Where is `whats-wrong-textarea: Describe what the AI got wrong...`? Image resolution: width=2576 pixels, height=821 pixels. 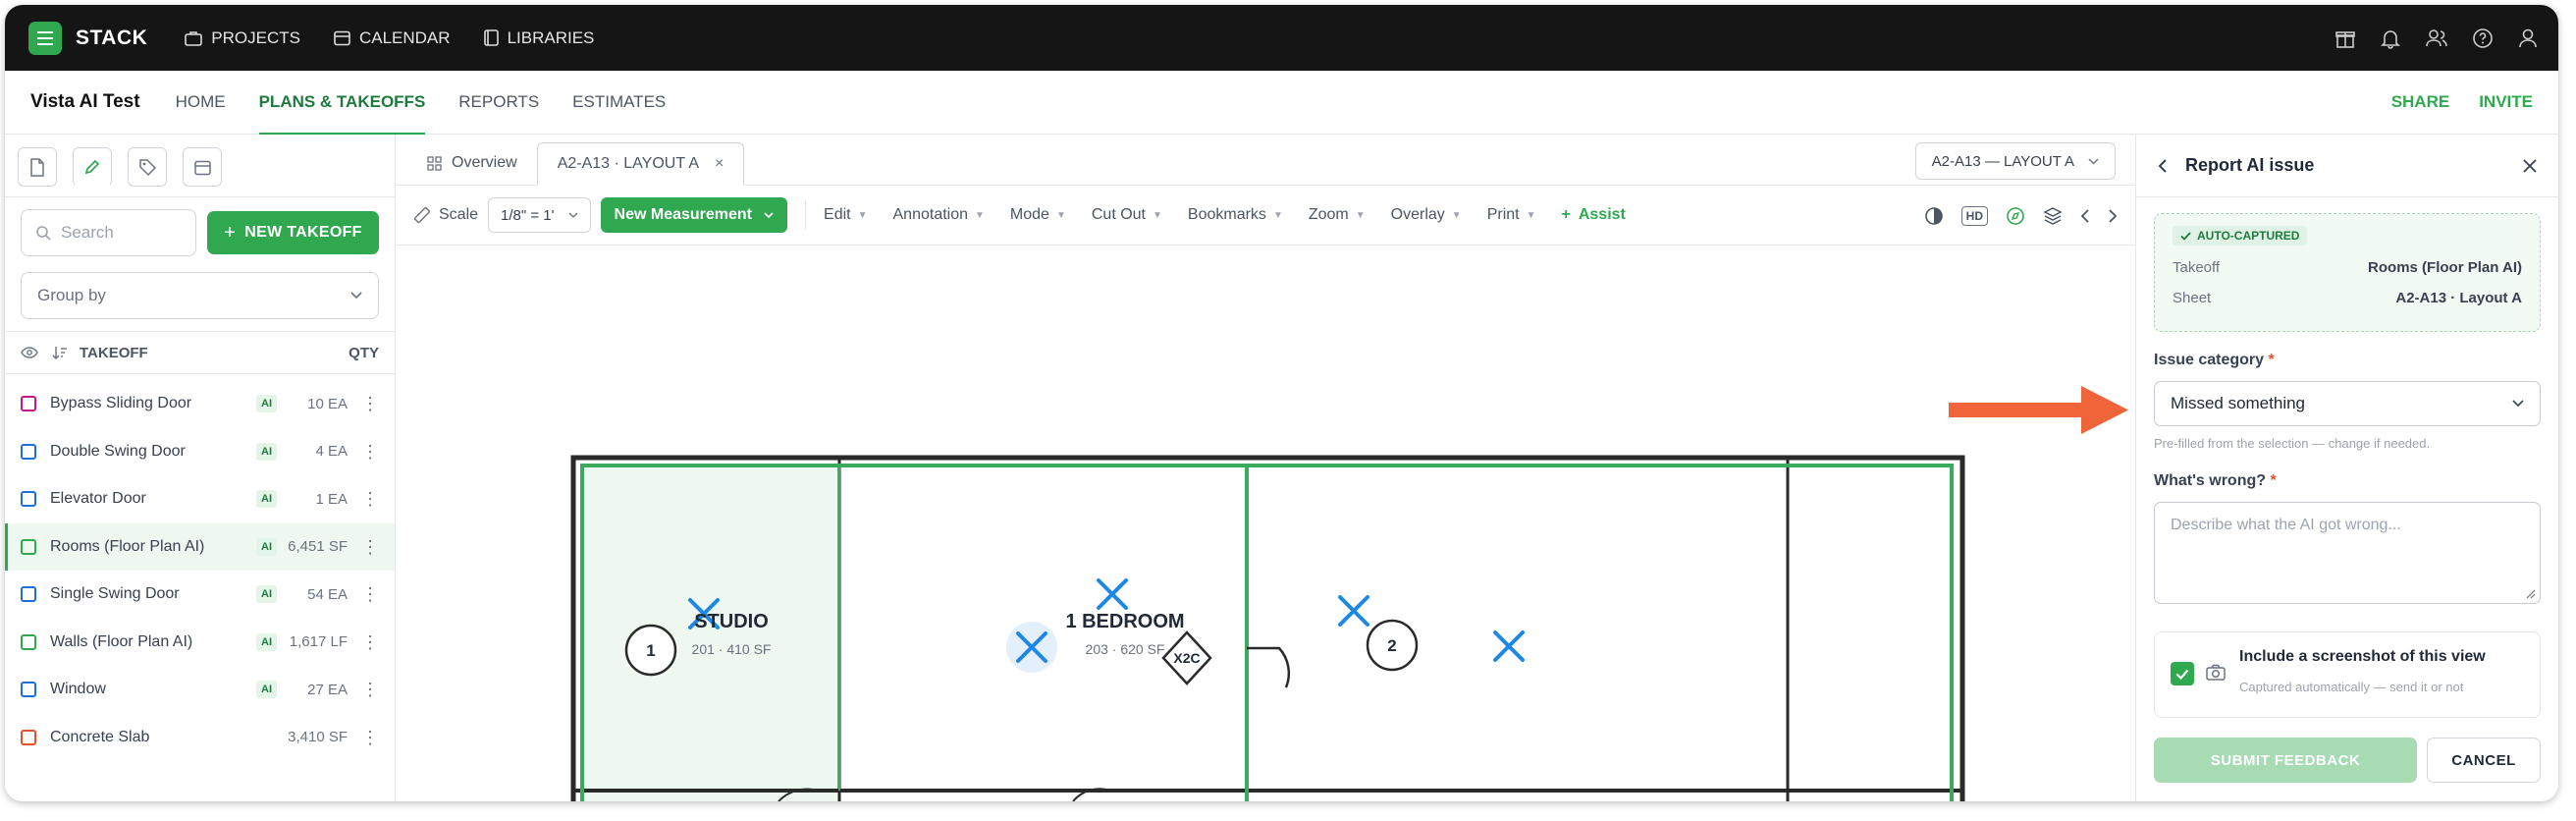 whats-wrong-textarea: Describe what the AI got wrong... is located at coordinates (2347, 553).